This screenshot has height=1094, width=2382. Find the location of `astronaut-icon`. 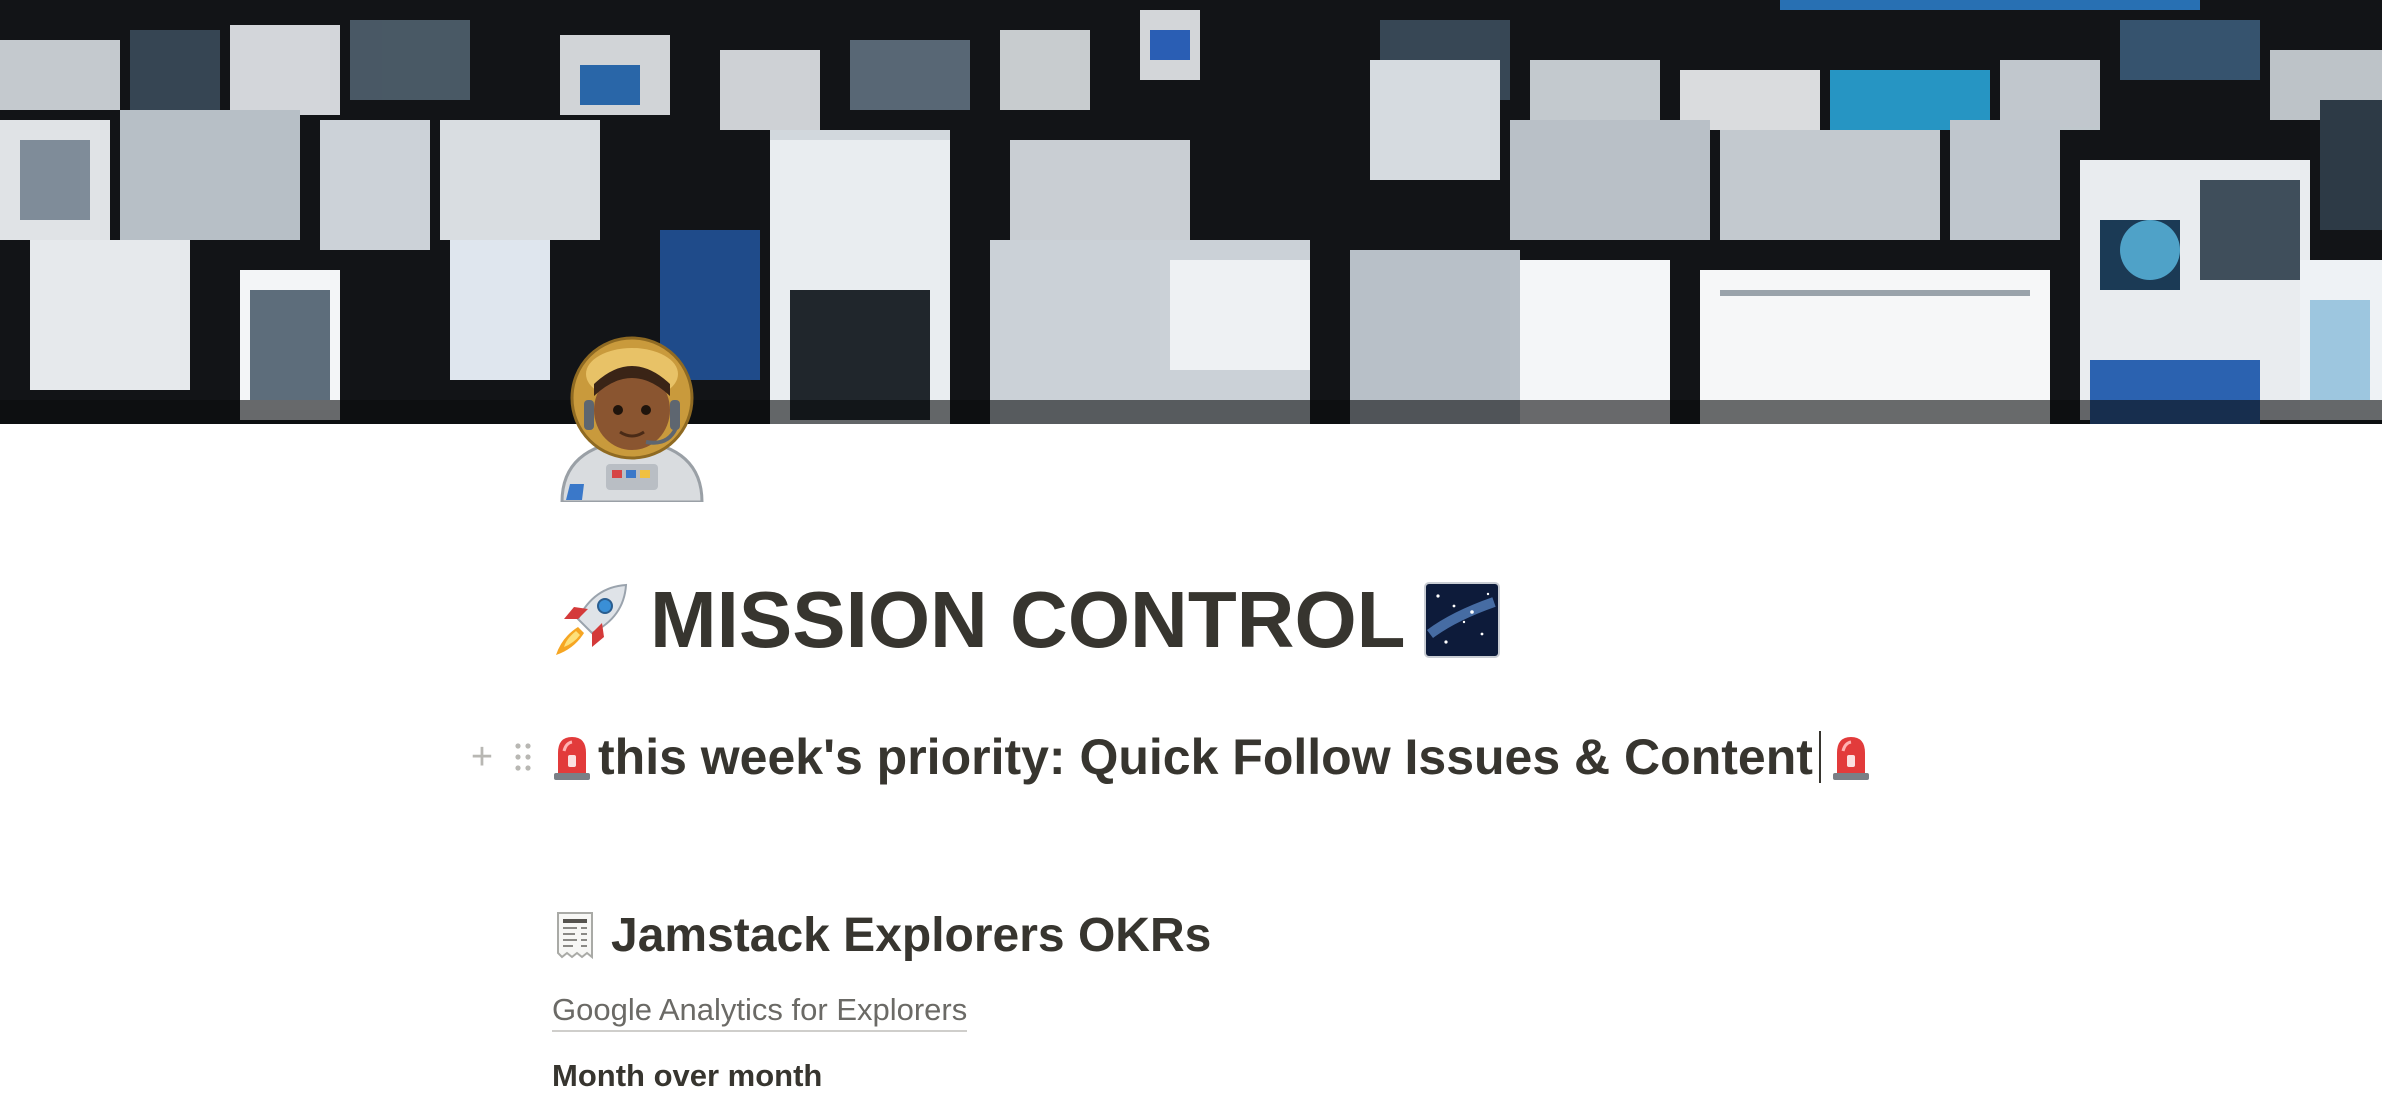

astronaut-icon is located at coordinates (632, 420).